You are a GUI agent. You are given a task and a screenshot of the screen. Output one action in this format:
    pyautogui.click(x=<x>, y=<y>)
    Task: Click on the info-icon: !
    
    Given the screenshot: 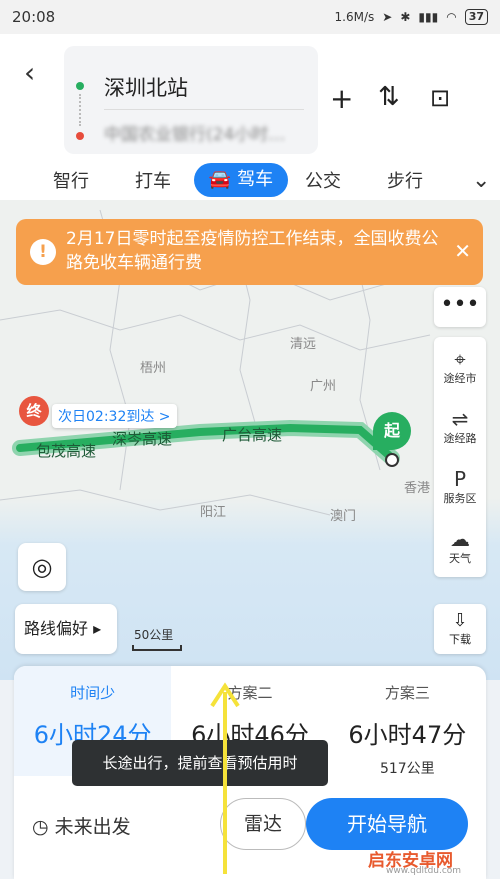 What is the action you would take?
    pyautogui.click(x=43, y=252)
    